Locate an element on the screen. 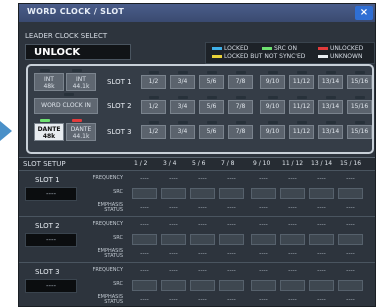  pointer-arrow-icon is located at coordinates (6, 131).